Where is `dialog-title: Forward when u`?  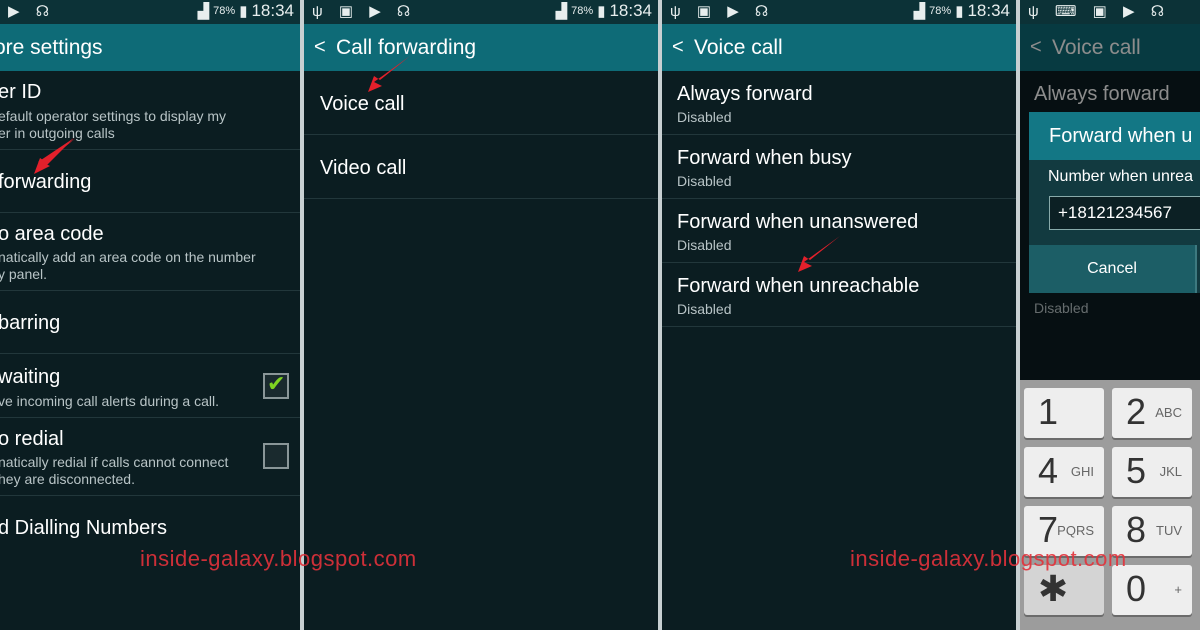 dialog-title: Forward when u is located at coordinates (1114, 136).